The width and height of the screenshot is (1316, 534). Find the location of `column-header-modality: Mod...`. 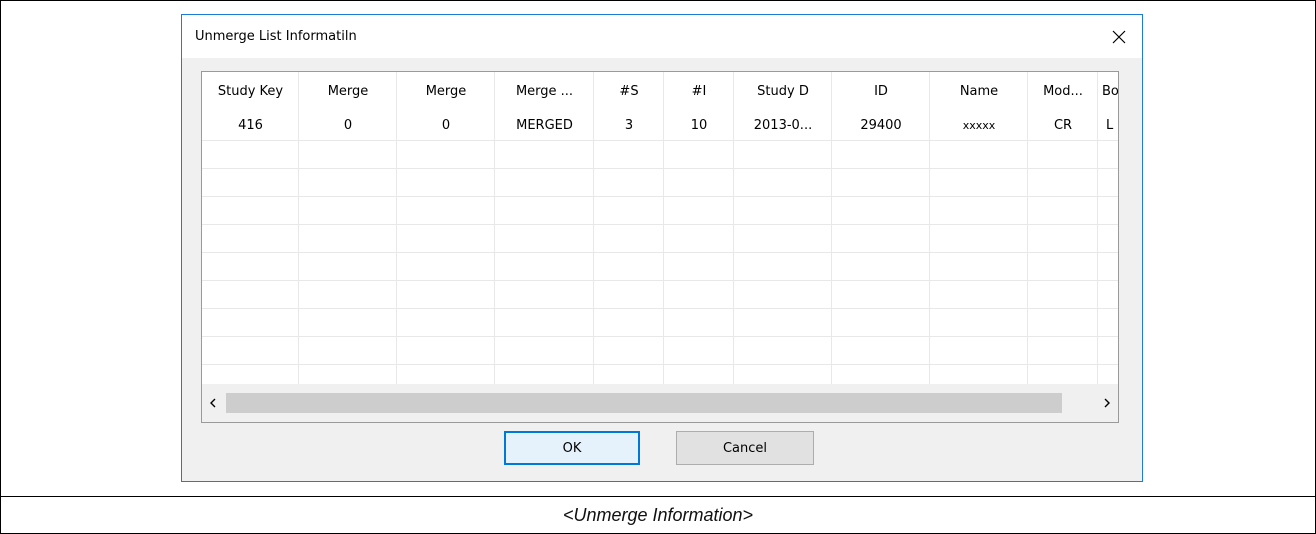

column-header-modality: Mod... is located at coordinates (1063, 92).